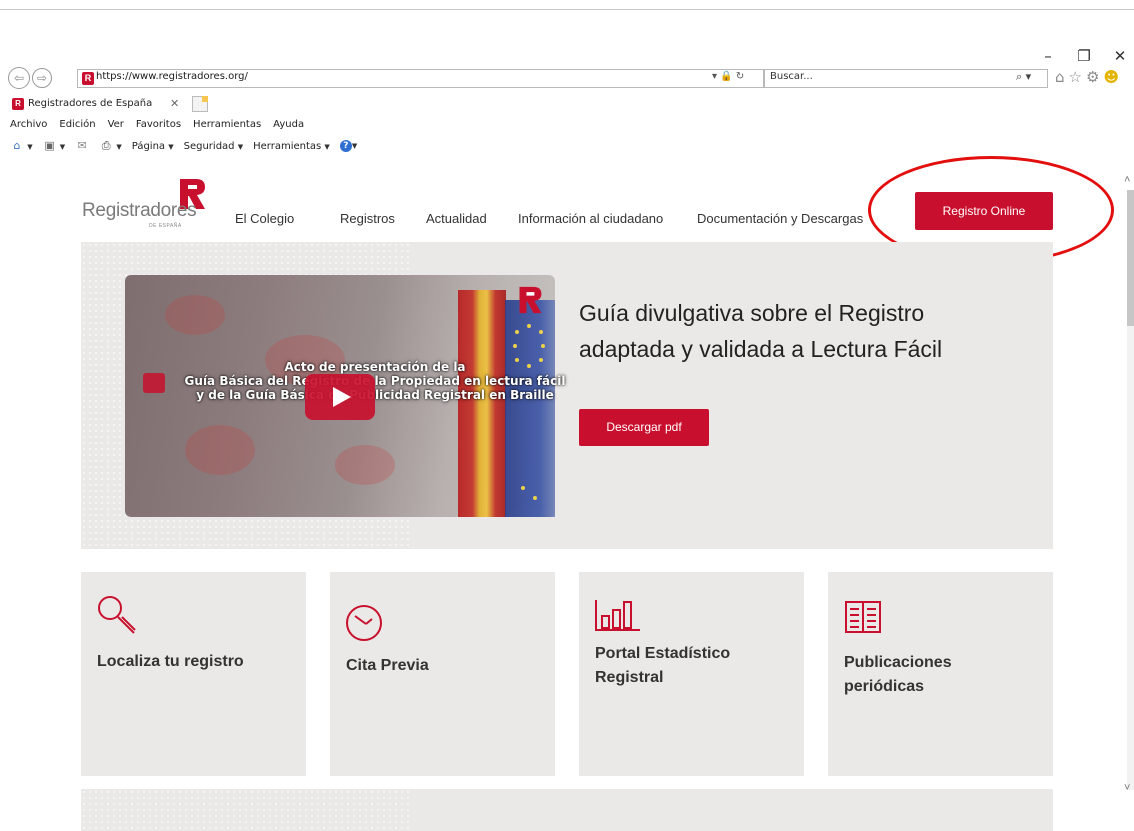 This screenshot has width=1134, height=831. I want to click on back-button: ⇦, so click(19, 78).